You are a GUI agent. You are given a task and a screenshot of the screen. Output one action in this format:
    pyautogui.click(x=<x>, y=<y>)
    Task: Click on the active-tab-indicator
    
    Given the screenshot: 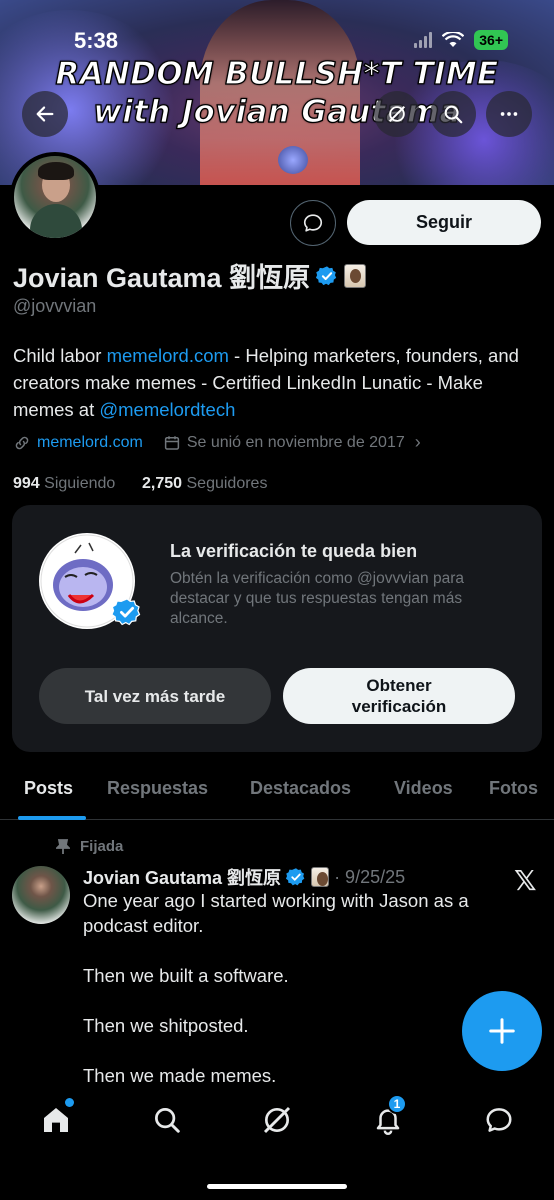 What is the action you would take?
    pyautogui.click(x=52, y=818)
    